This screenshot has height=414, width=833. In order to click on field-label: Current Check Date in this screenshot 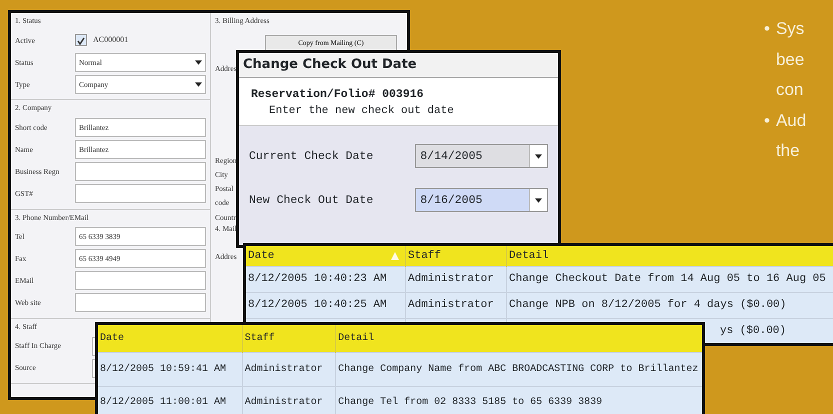, I will do `click(311, 156)`.